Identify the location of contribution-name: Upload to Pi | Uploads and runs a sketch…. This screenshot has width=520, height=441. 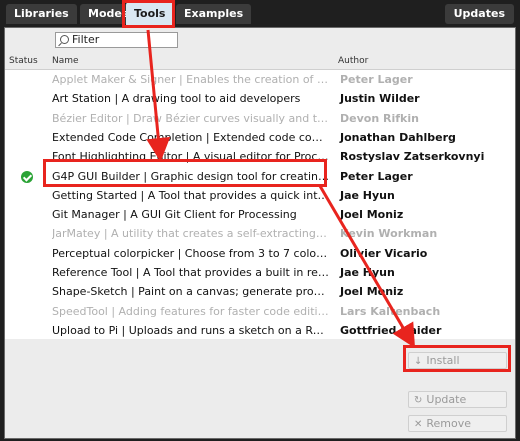
(191, 330).